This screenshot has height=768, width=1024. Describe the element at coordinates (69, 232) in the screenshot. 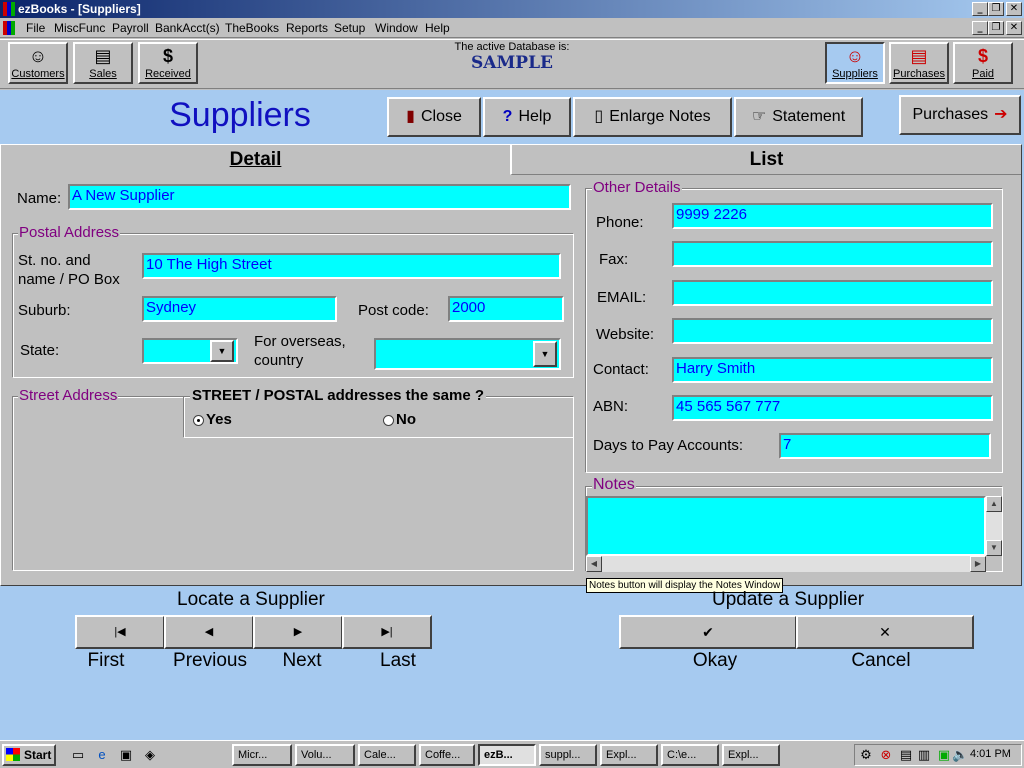

I see `postal-address-legend: Postal Address` at that location.